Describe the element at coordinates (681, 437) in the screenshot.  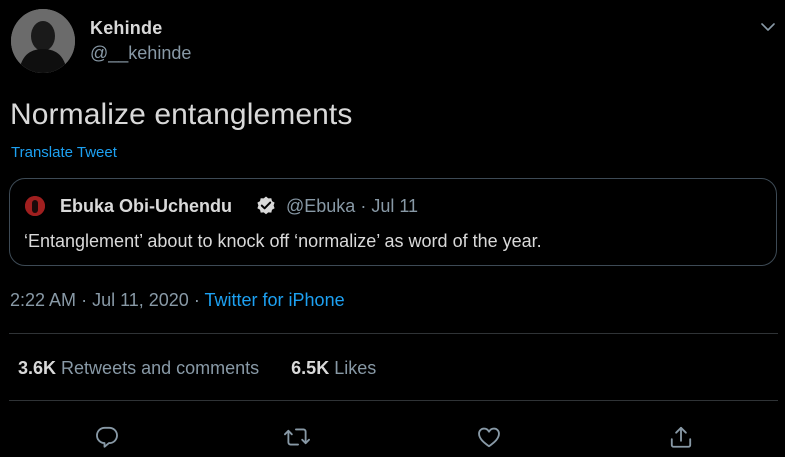
I see `share-icon` at that location.